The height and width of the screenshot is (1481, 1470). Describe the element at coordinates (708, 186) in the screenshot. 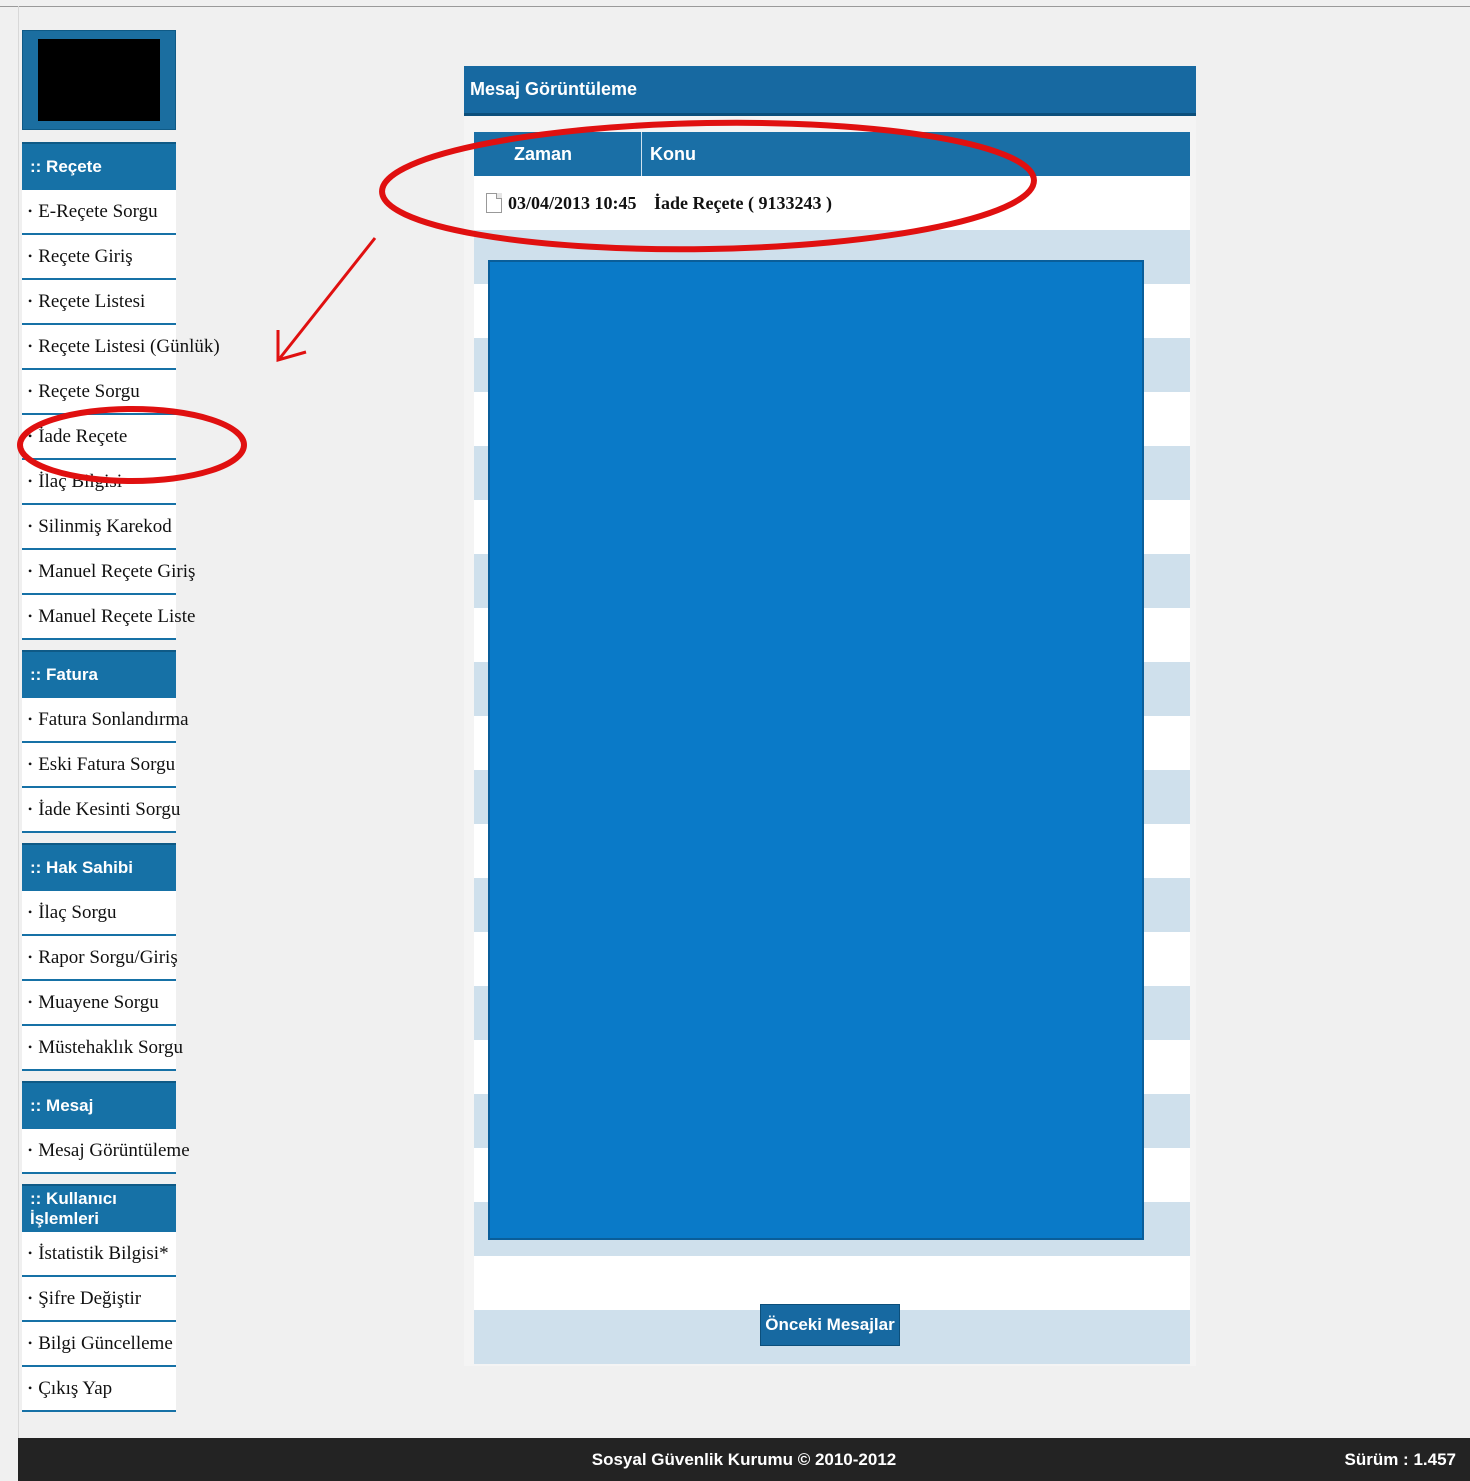

I see `highlight-ellipse-message-row` at that location.